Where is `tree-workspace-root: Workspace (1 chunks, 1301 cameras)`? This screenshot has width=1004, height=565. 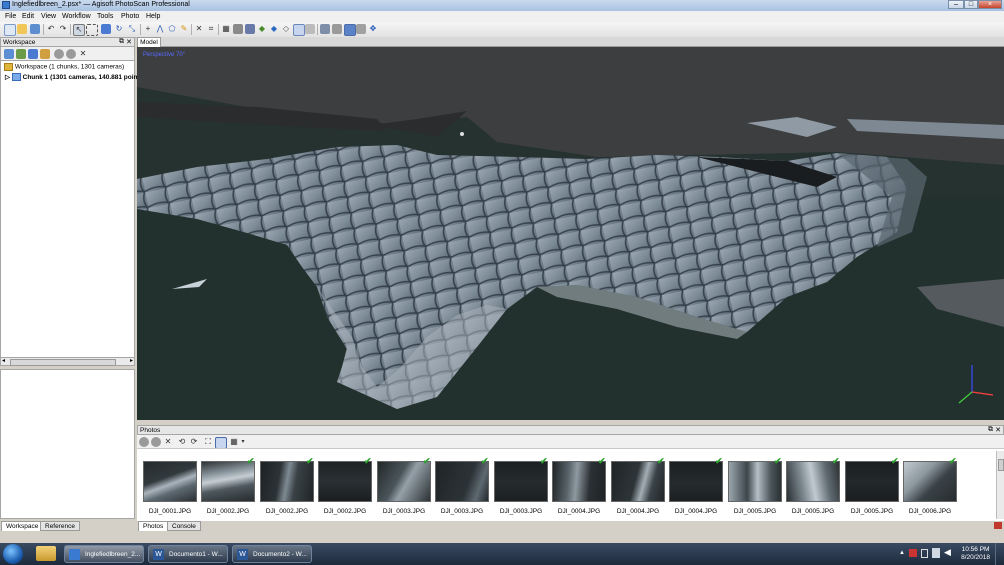
tree-workspace-root: Workspace (1 chunks, 1301 cameras) is located at coordinates (64, 67).